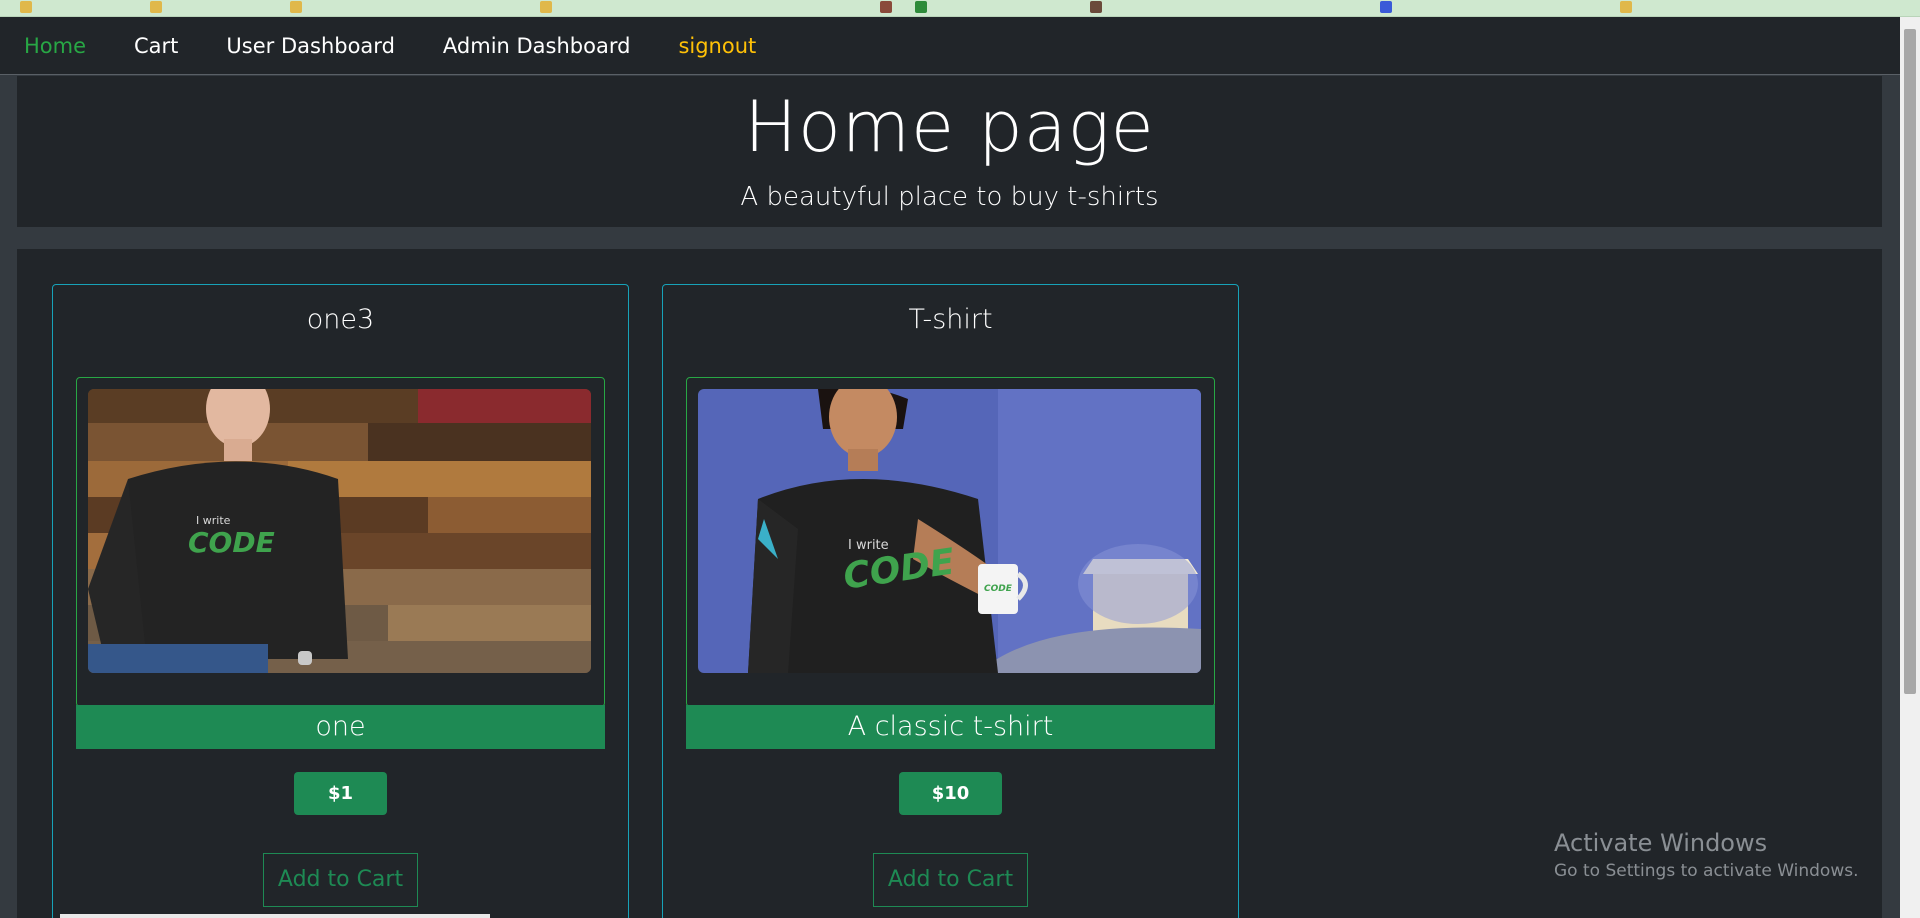 The height and width of the screenshot is (918, 1920). I want to click on shirt-print-line2: CODE, so click(231, 542).